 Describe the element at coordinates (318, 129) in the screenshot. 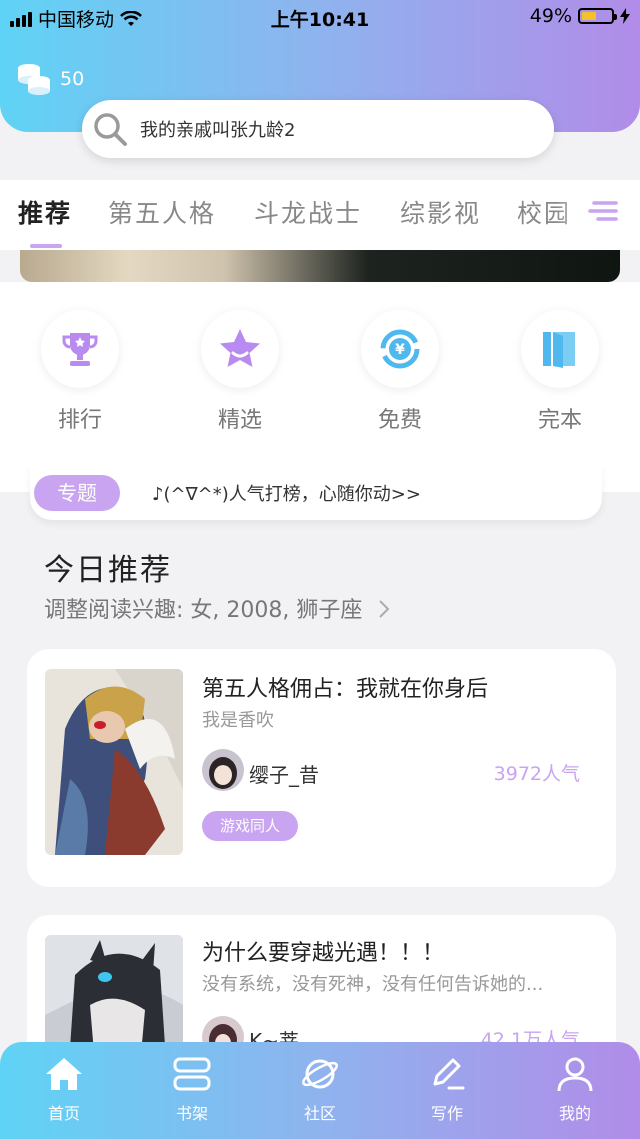

I see `search-bar: 我的亲戚叫张九龄2` at that location.